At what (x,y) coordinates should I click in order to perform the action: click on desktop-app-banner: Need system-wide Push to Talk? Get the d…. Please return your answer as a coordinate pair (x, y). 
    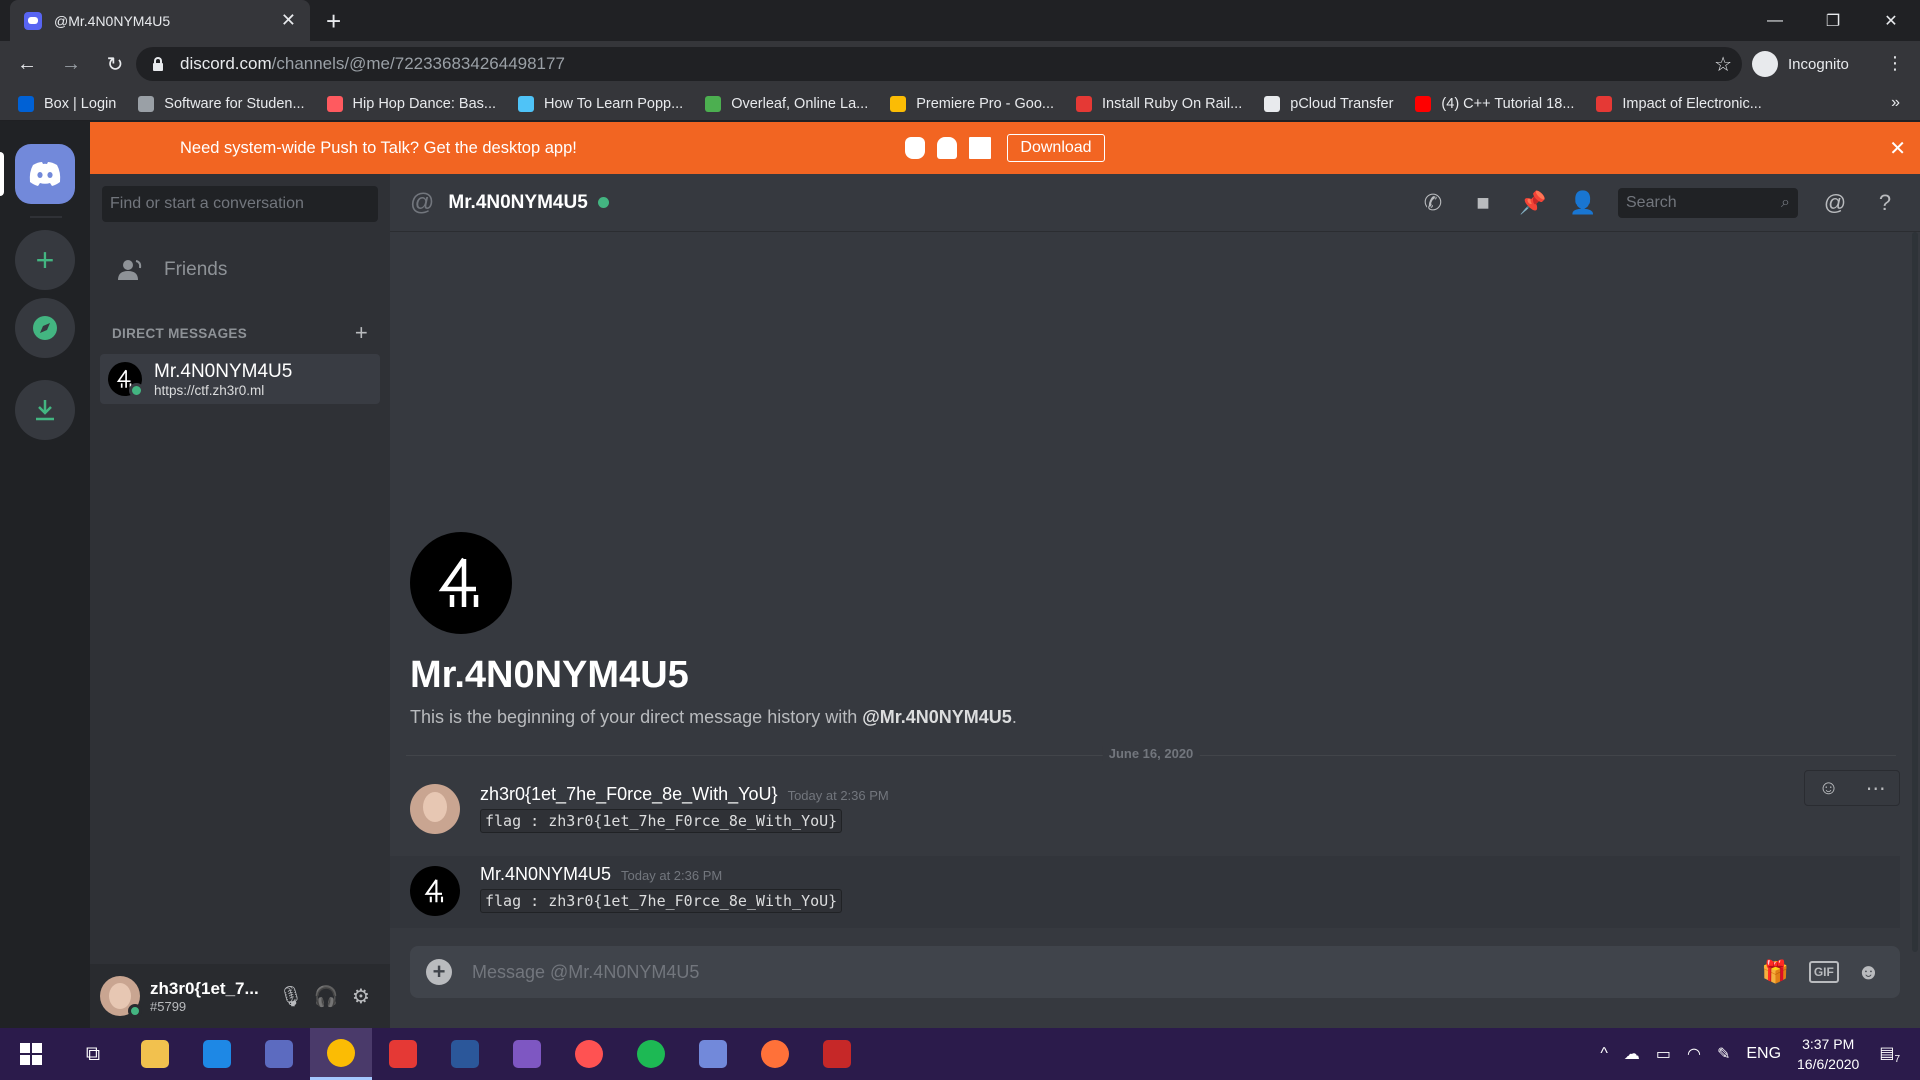
    Looking at the image, I should click on (1005, 148).